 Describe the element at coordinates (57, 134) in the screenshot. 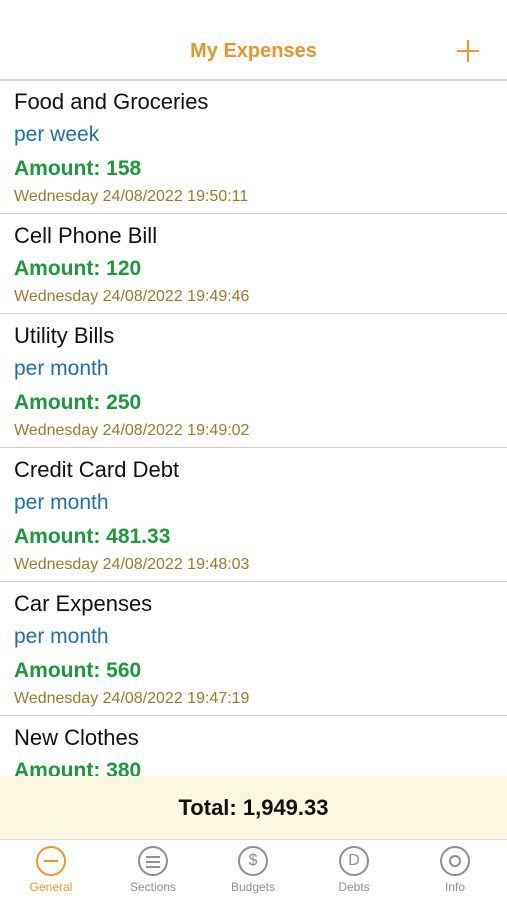

I see `expense-frequency: per week` at that location.